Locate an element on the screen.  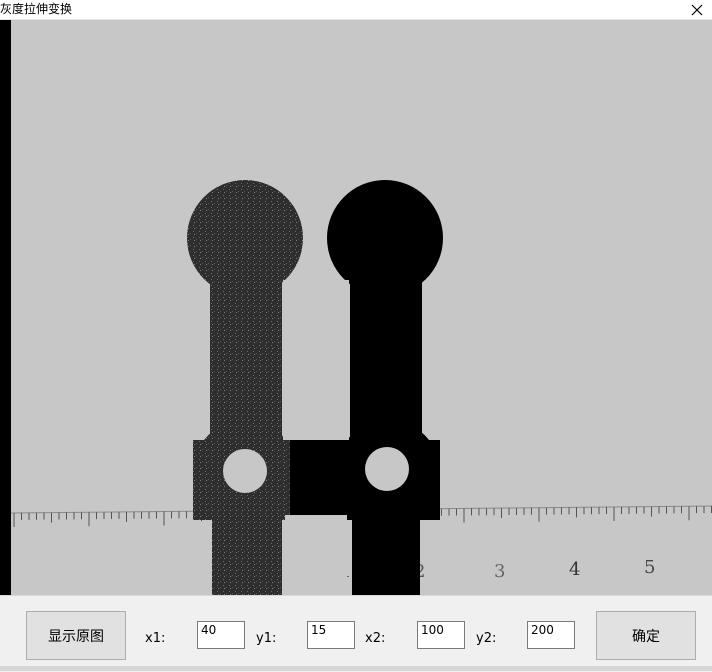
show-original-button: 显示原图 is located at coordinates (76, 635).